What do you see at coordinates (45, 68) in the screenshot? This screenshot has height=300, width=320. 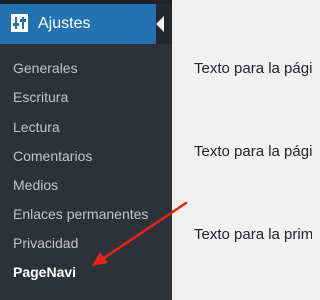 I see `submenu-item-generales: Generales` at bounding box center [45, 68].